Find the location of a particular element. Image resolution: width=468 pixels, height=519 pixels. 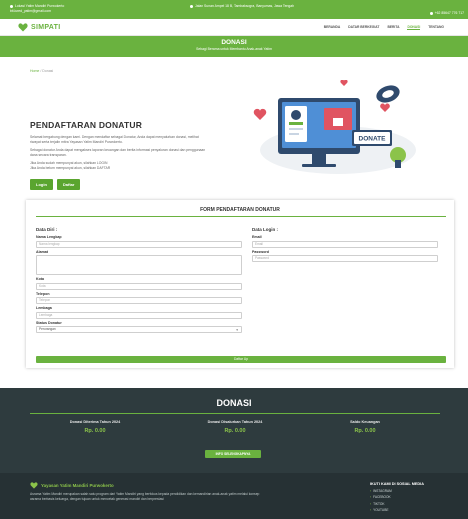

brand-logo: SIMPATI is located at coordinates (39, 27).